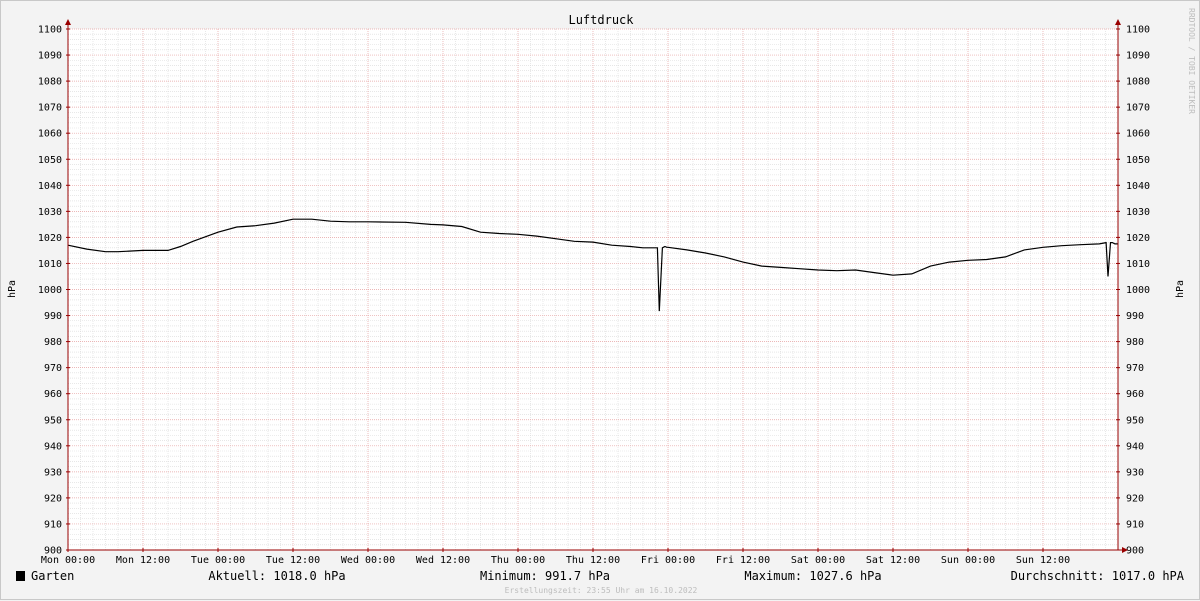 The width and height of the screenshot is (1200, 601). I want to click on y-tick-label-left: 1090, so click(50, 56).